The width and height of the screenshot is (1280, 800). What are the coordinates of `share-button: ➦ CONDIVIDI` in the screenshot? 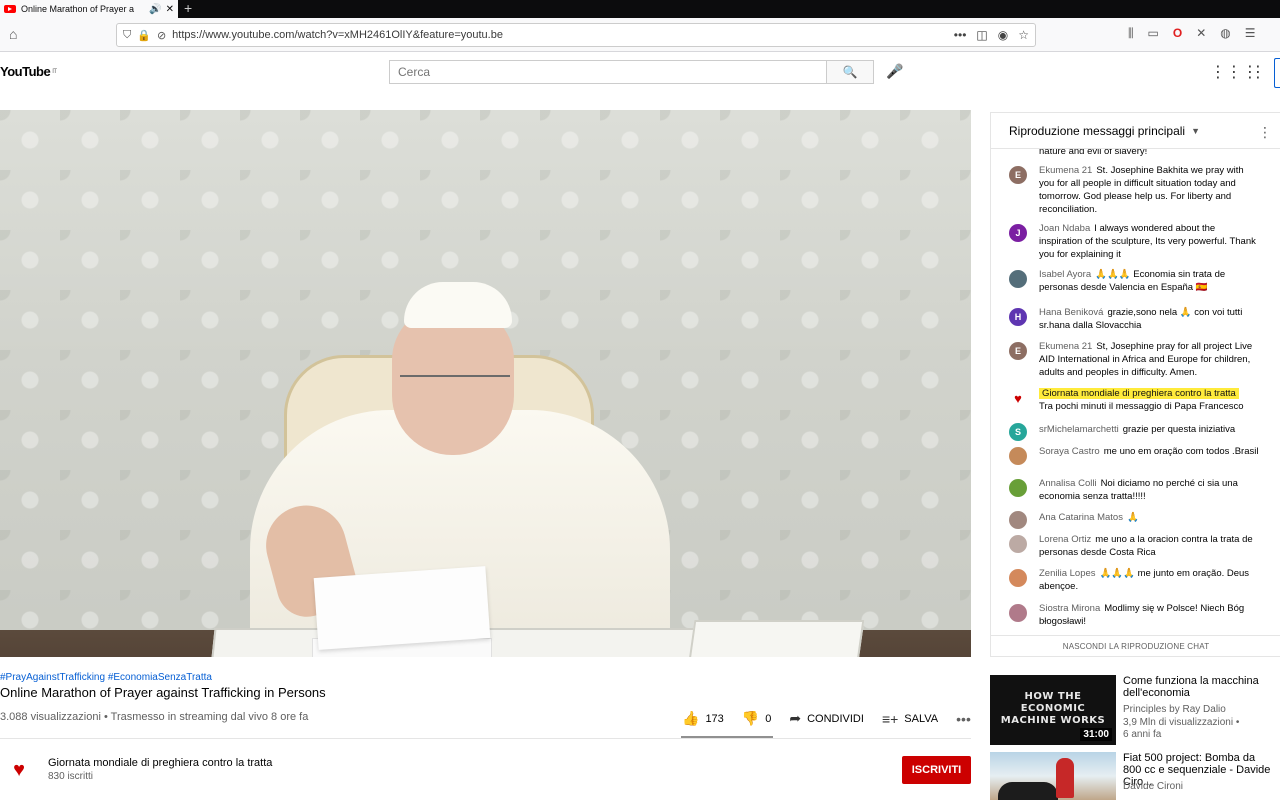 It's located at (826, 718).